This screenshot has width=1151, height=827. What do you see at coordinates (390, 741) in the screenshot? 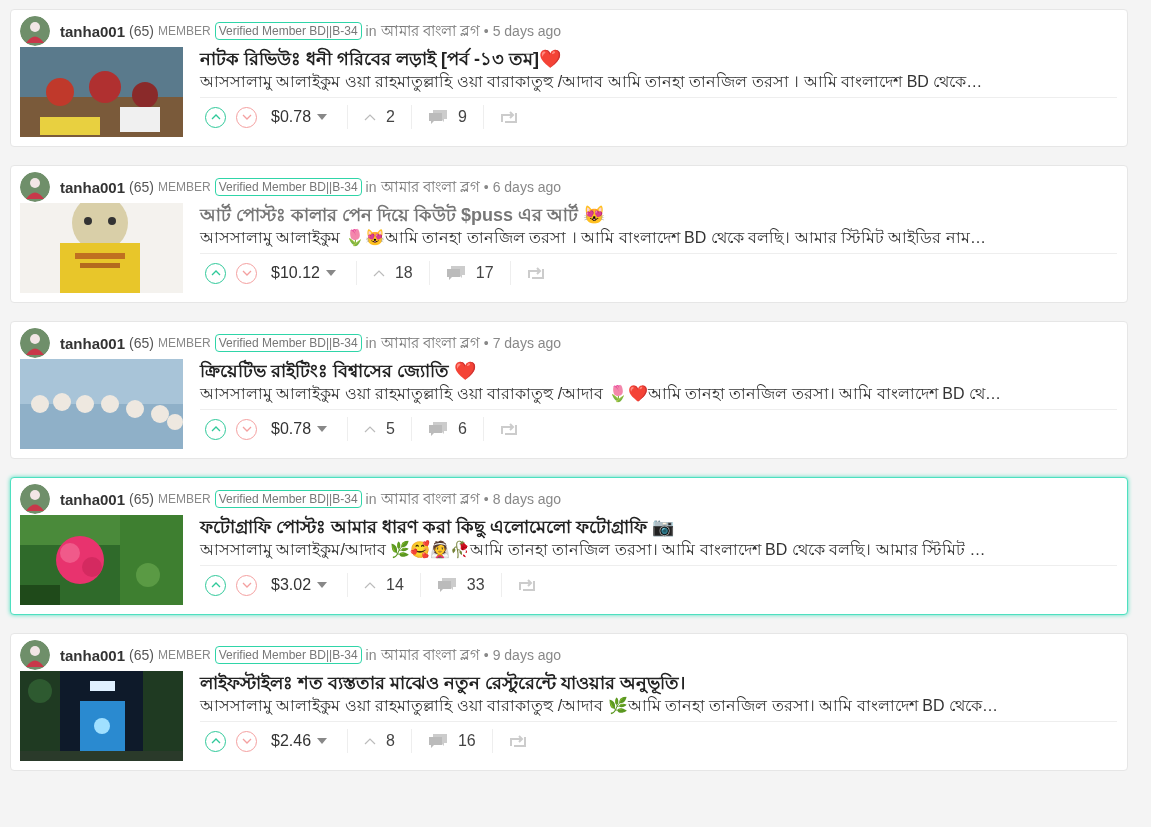
I see `vote-count: 8` at bounding box center [390, 741].